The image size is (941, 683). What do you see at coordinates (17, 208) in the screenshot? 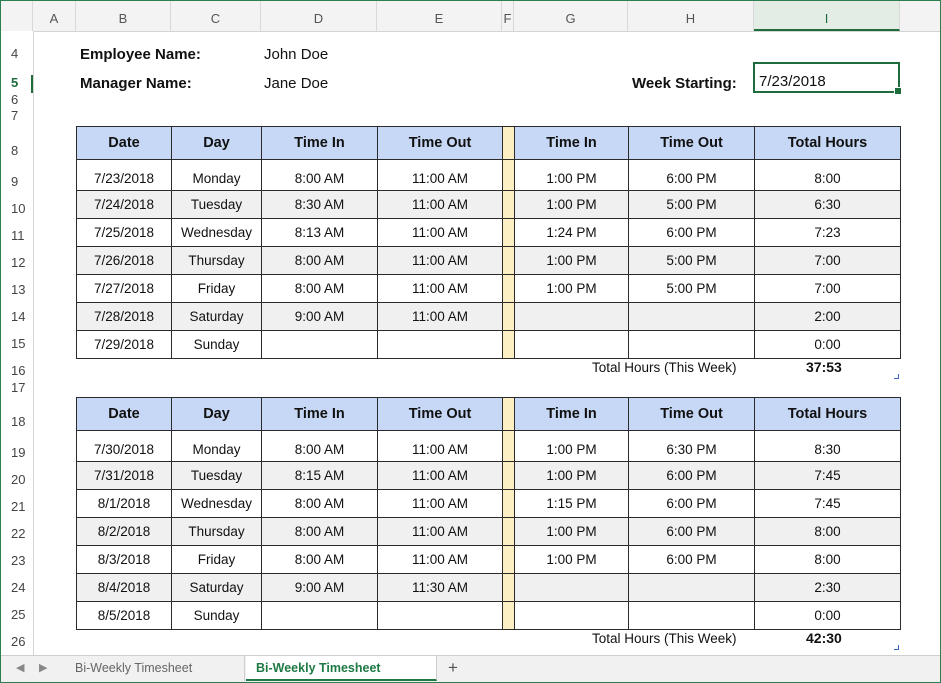
I see `row-header: 10` at bounding box center [17, 208].